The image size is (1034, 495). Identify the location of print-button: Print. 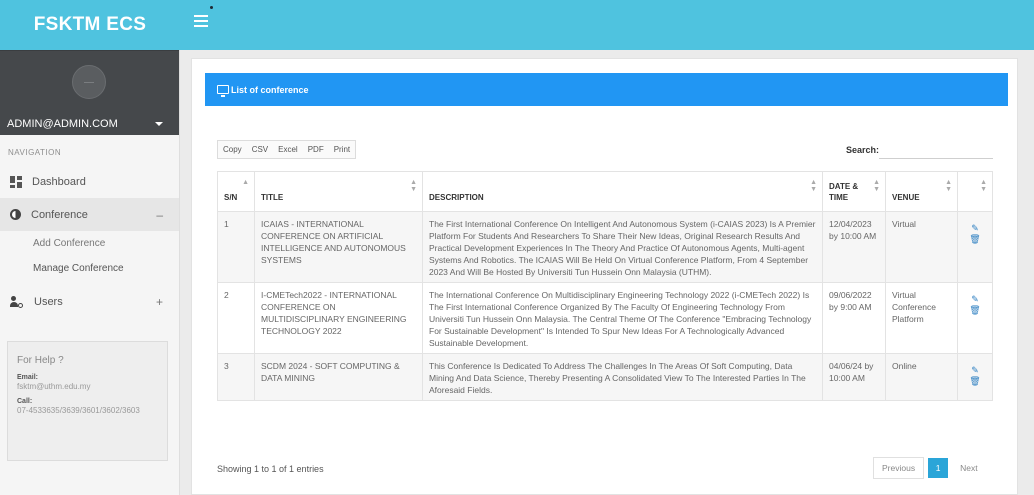
(342, 149).